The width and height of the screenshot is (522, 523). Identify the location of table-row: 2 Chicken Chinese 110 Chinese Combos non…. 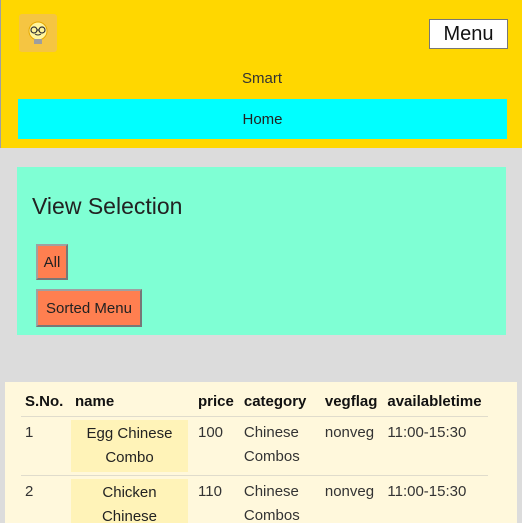
(254, 499).